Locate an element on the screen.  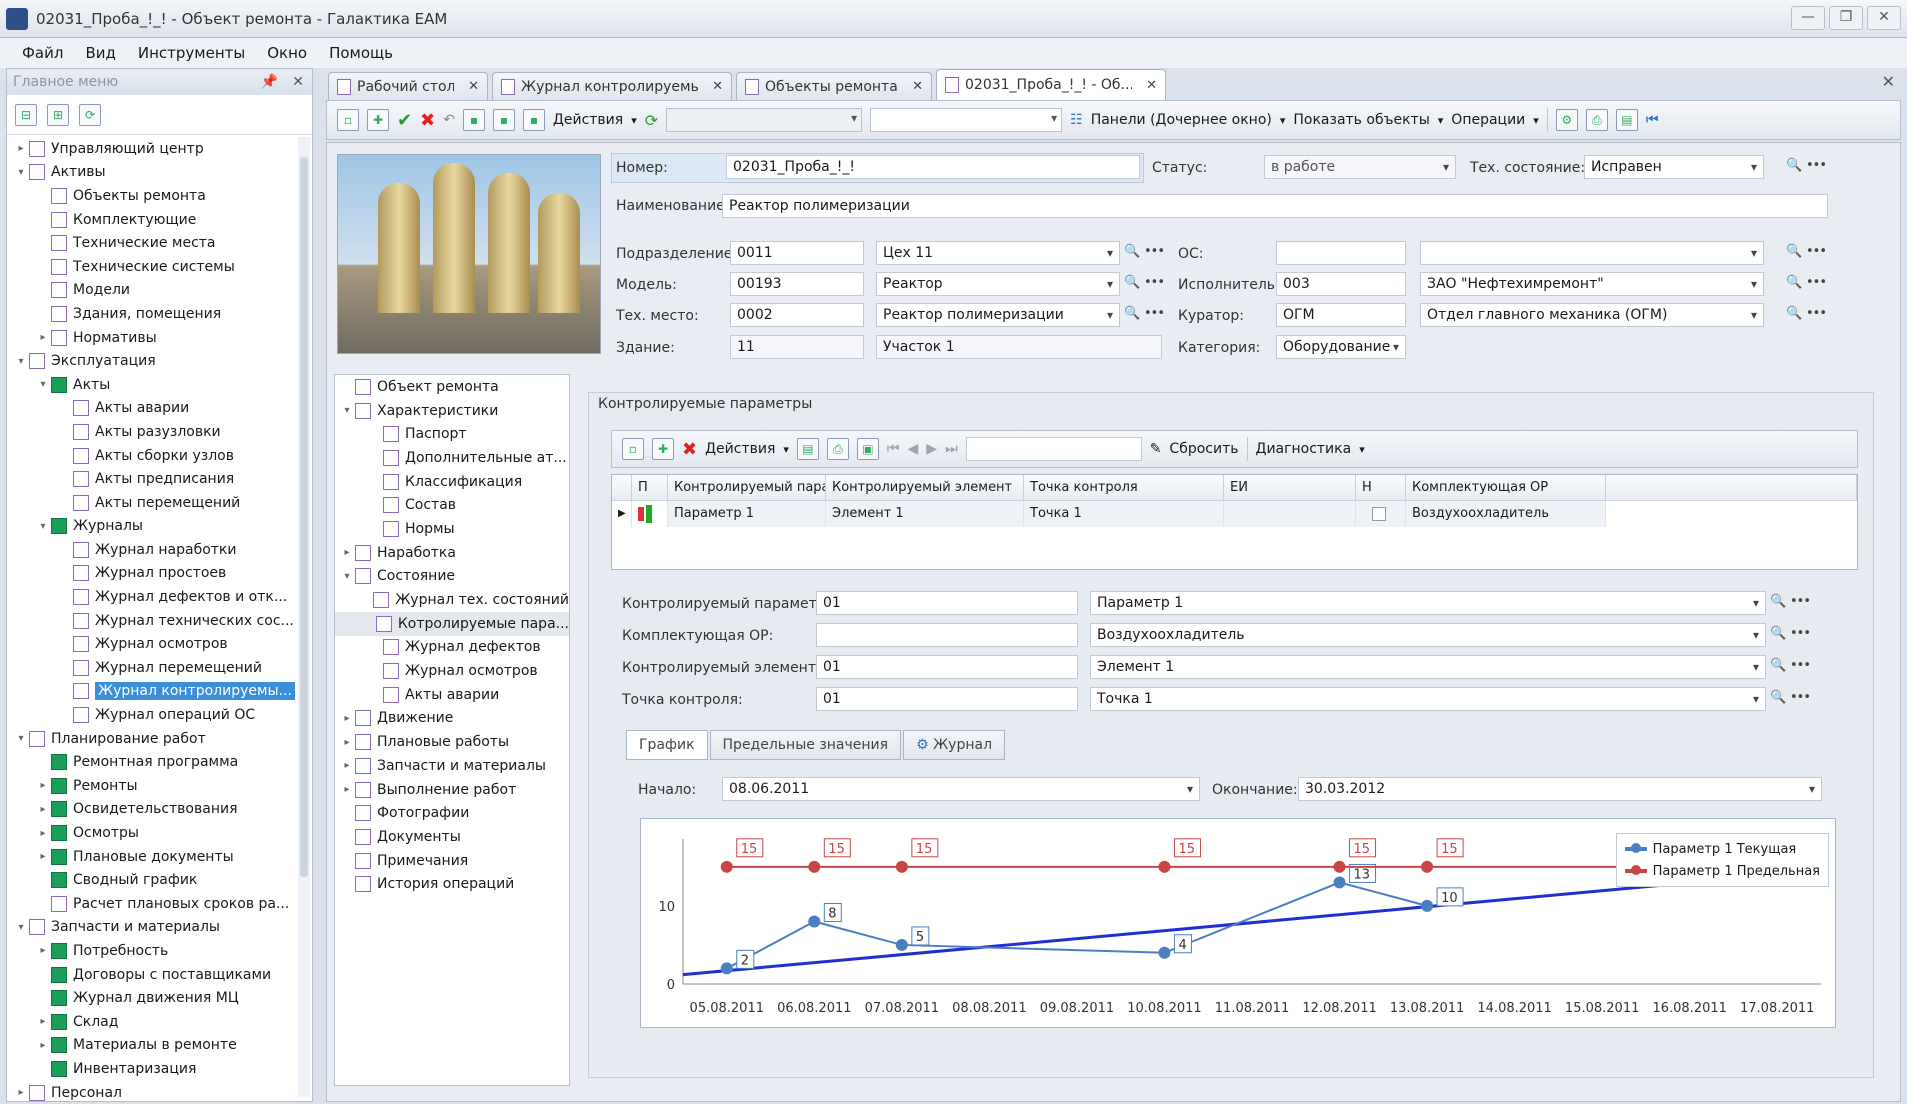
sidebar-item: ▸ Потребность is located at coordinates (152, 951).